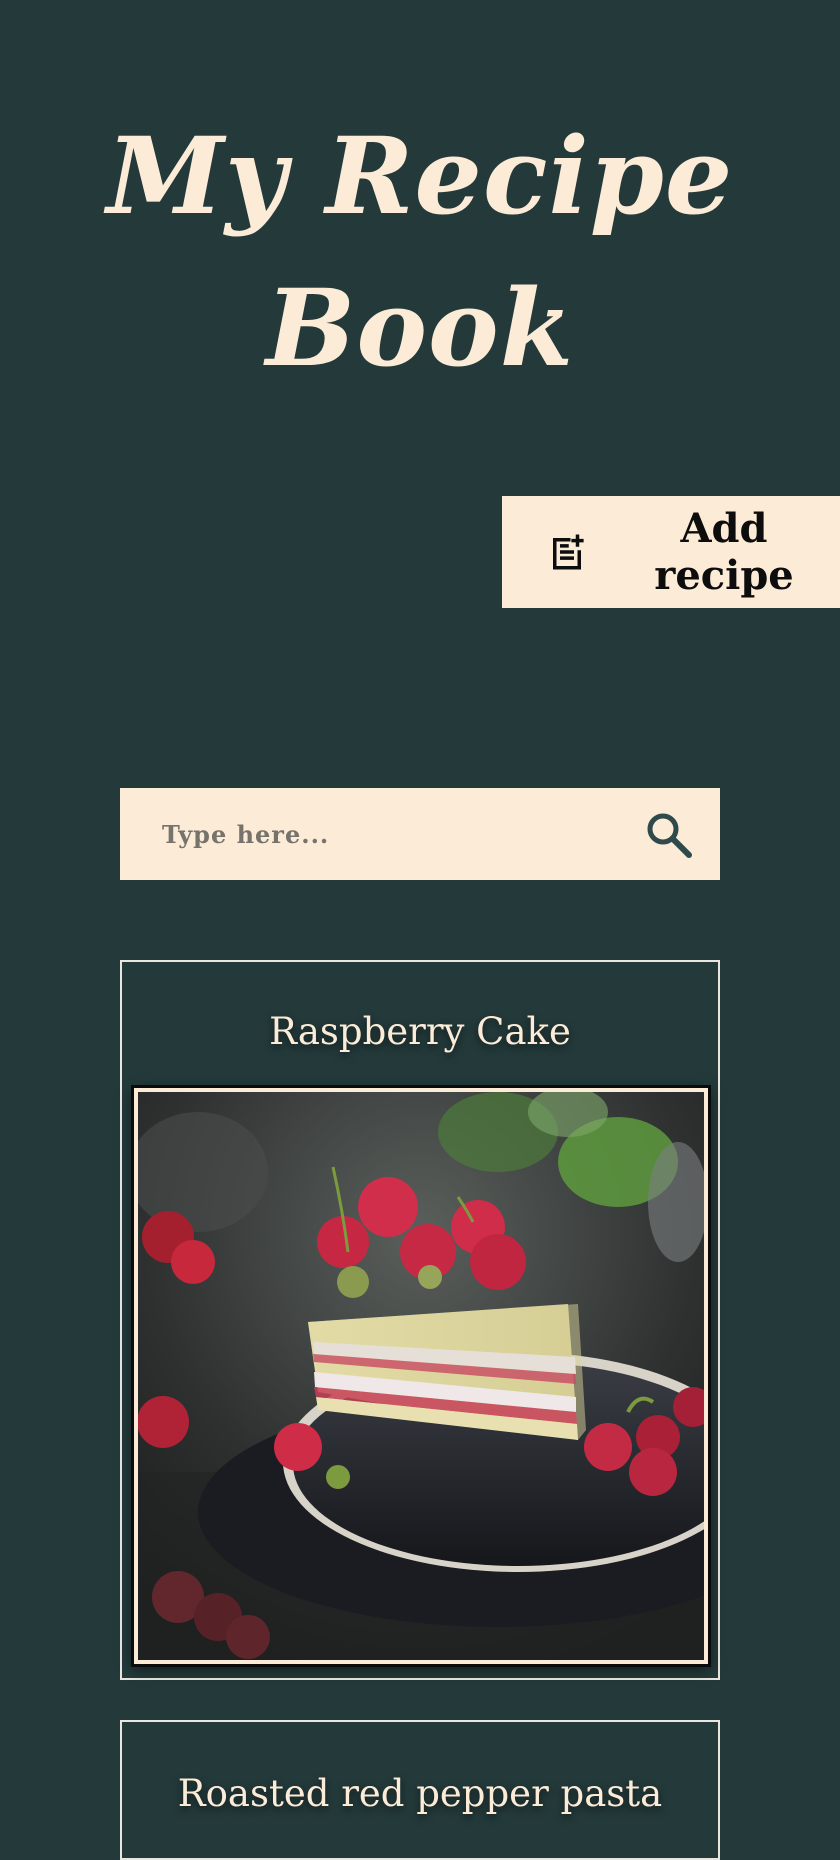 This screenshot has height=1860, width=840. What do you see at coordinates (724, 552) in the screenshot?
I see `add-recipe-label: Add recipe` at bounding box center [724, 552].